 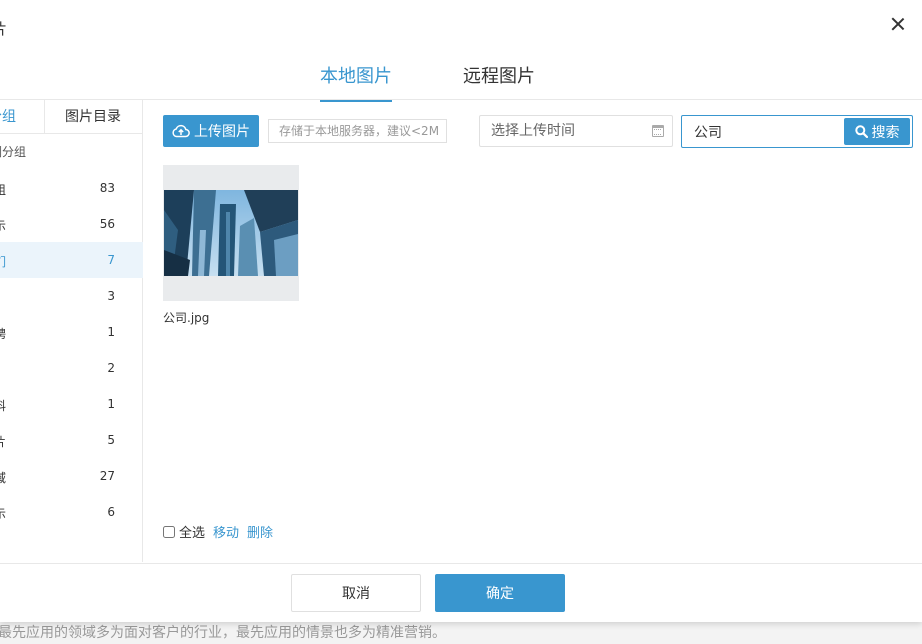 What do you see at coordinates (356, 82) in the screenshot?
I see `tab-local-images: 本地图片` at bounding box center [356, 82].